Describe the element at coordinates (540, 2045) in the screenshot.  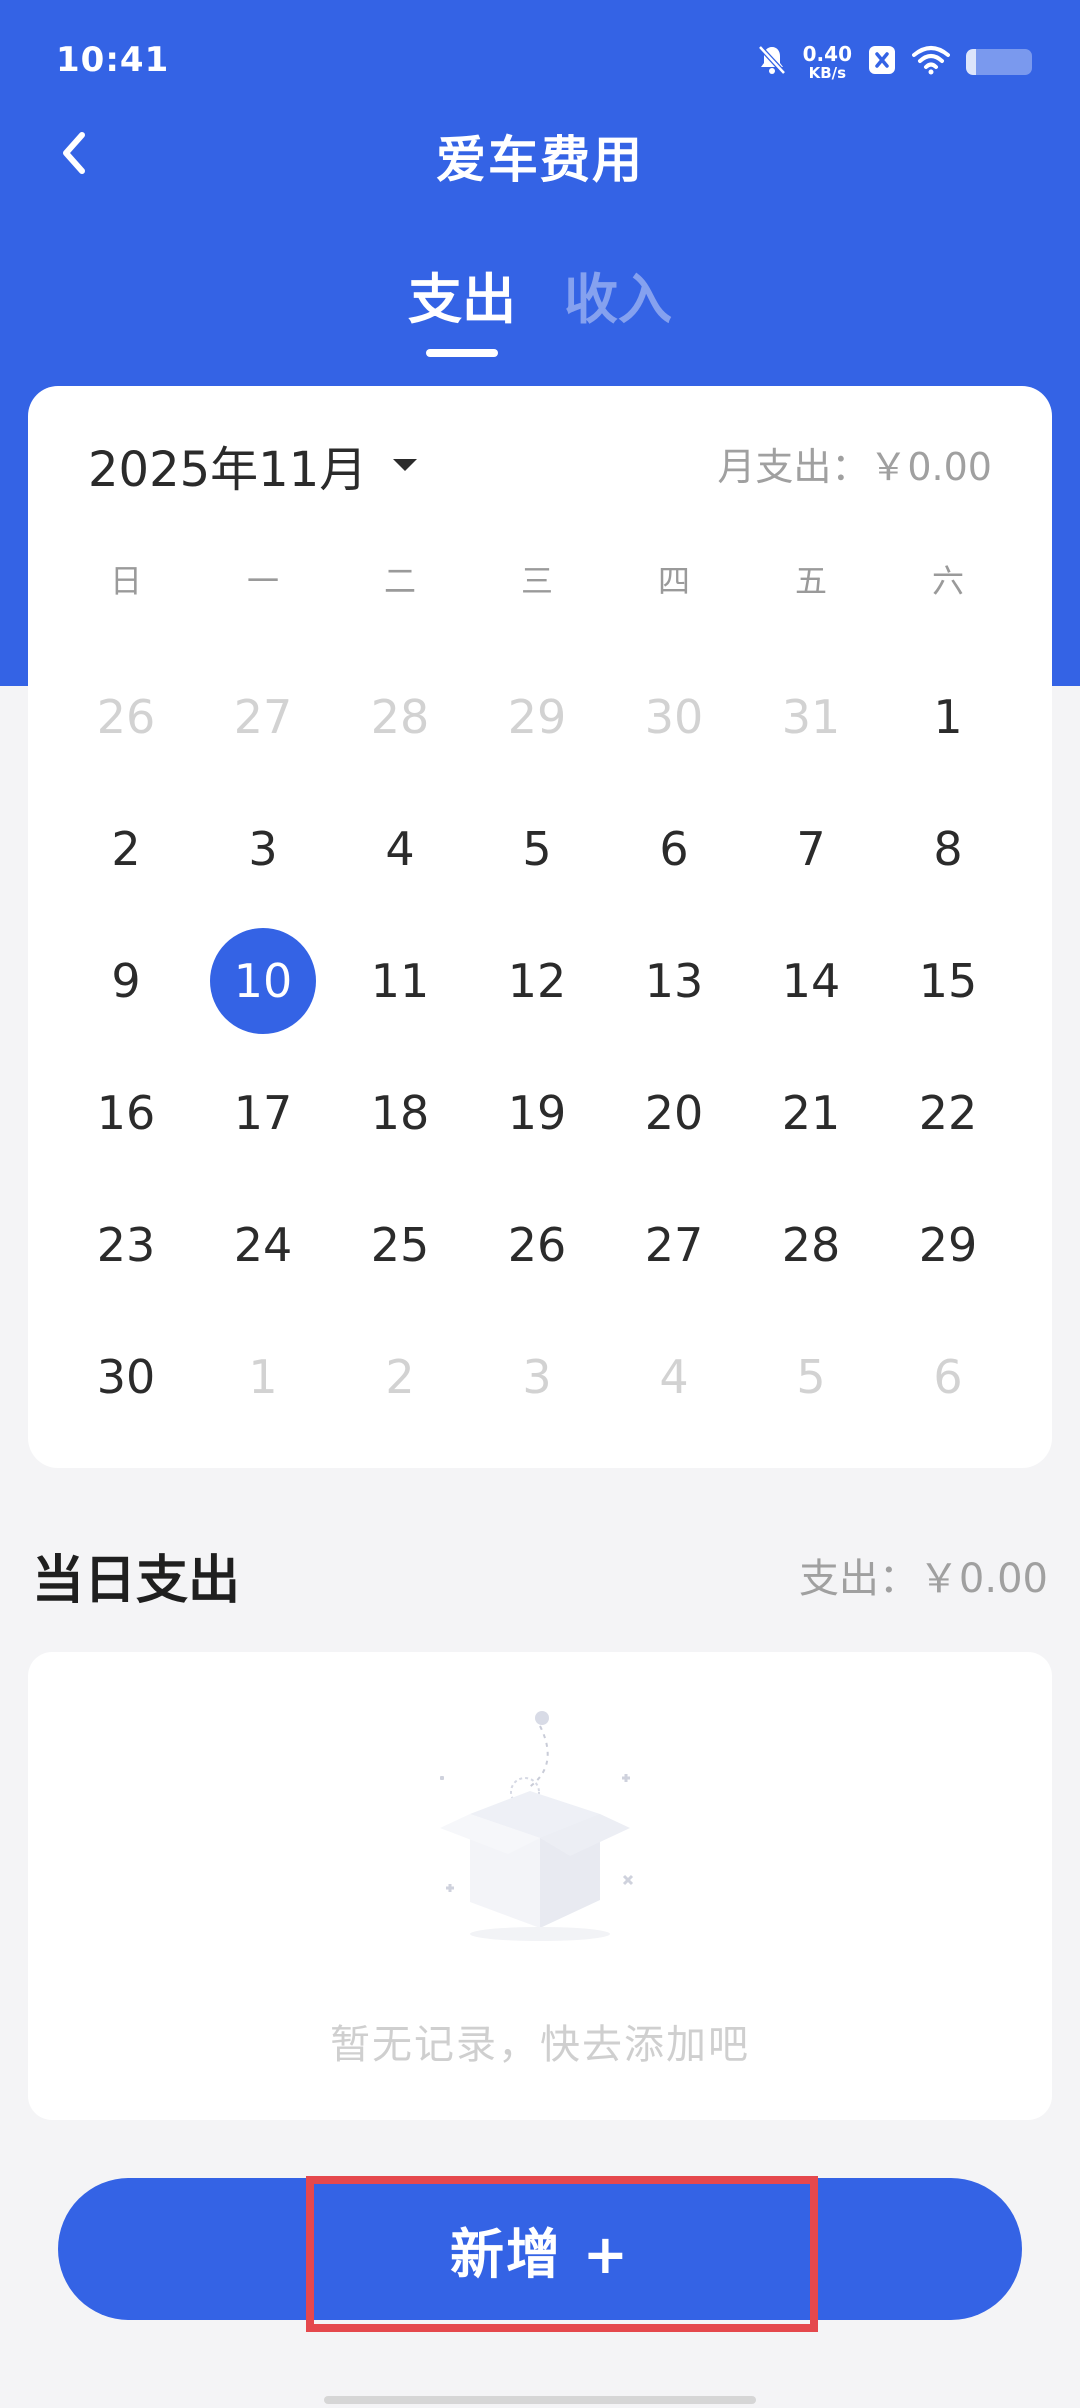
I see `empty-message: 暂无记录，快去添加吧` at that location.